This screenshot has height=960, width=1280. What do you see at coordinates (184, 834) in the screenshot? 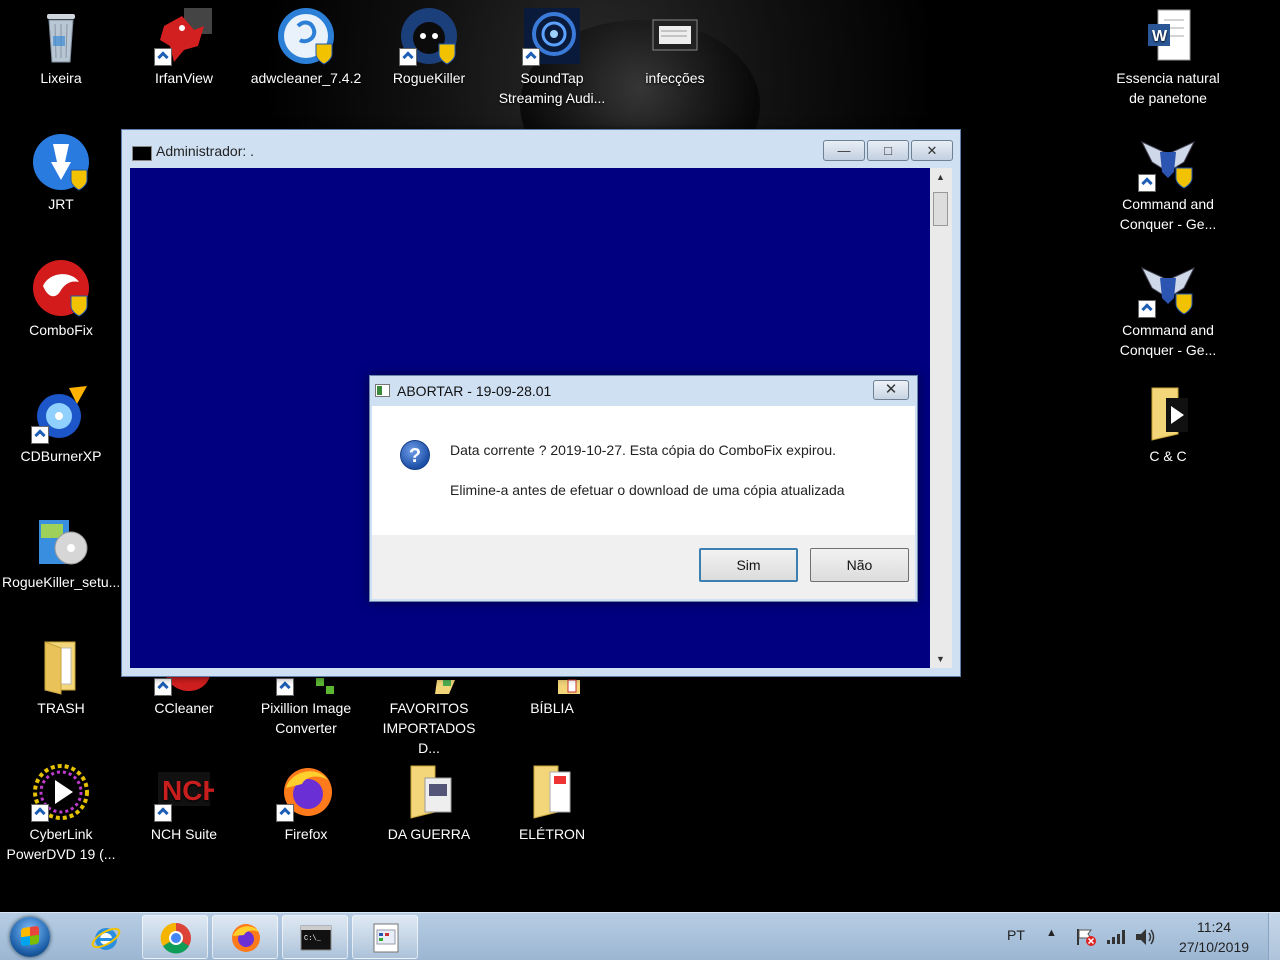
I see `desktop-icon-label: NCH Suite` at bounding box center [184, 834].